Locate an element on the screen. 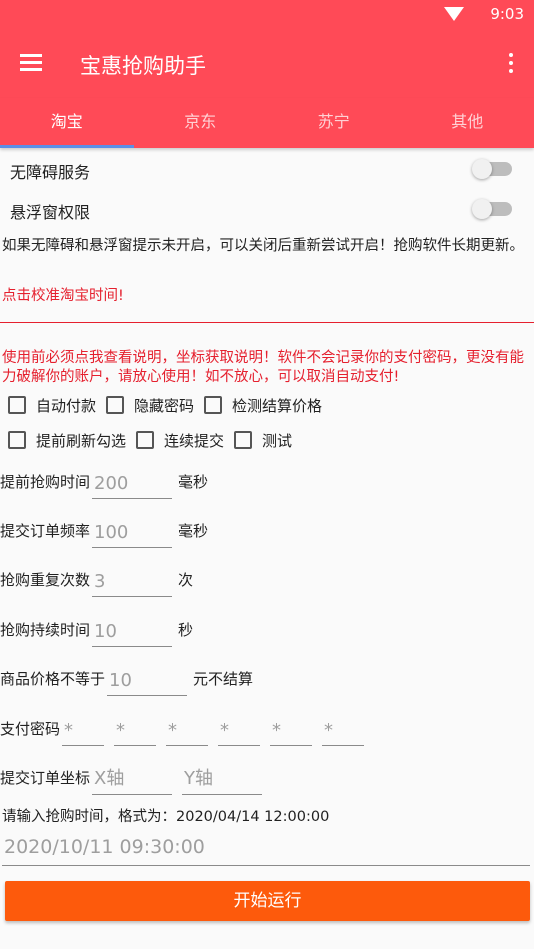 Image resolution: width=534 pixels, height=949 pixels. checkbox-row-2: 提前刷新勾选 连续提交 测试 is located at coordinates (155, 440).